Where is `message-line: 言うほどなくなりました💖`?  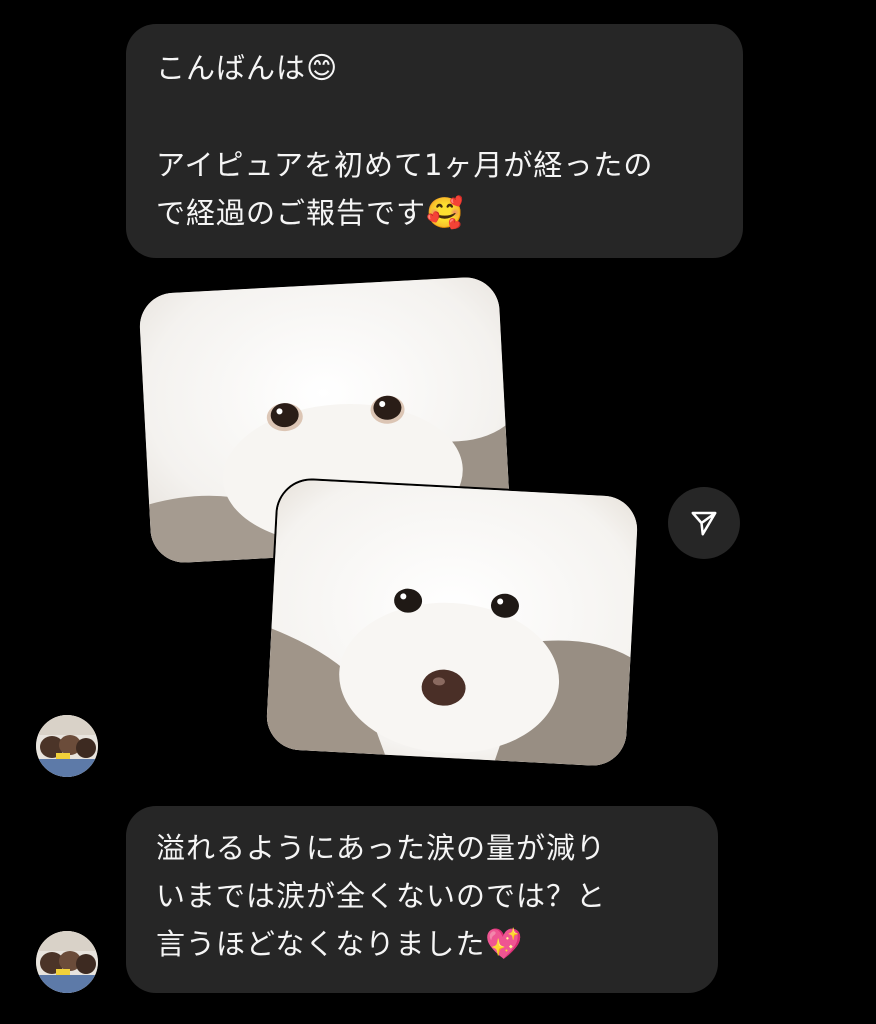 message-line: 言うほどなくなりました💖 is located at coordinates (340, 944).